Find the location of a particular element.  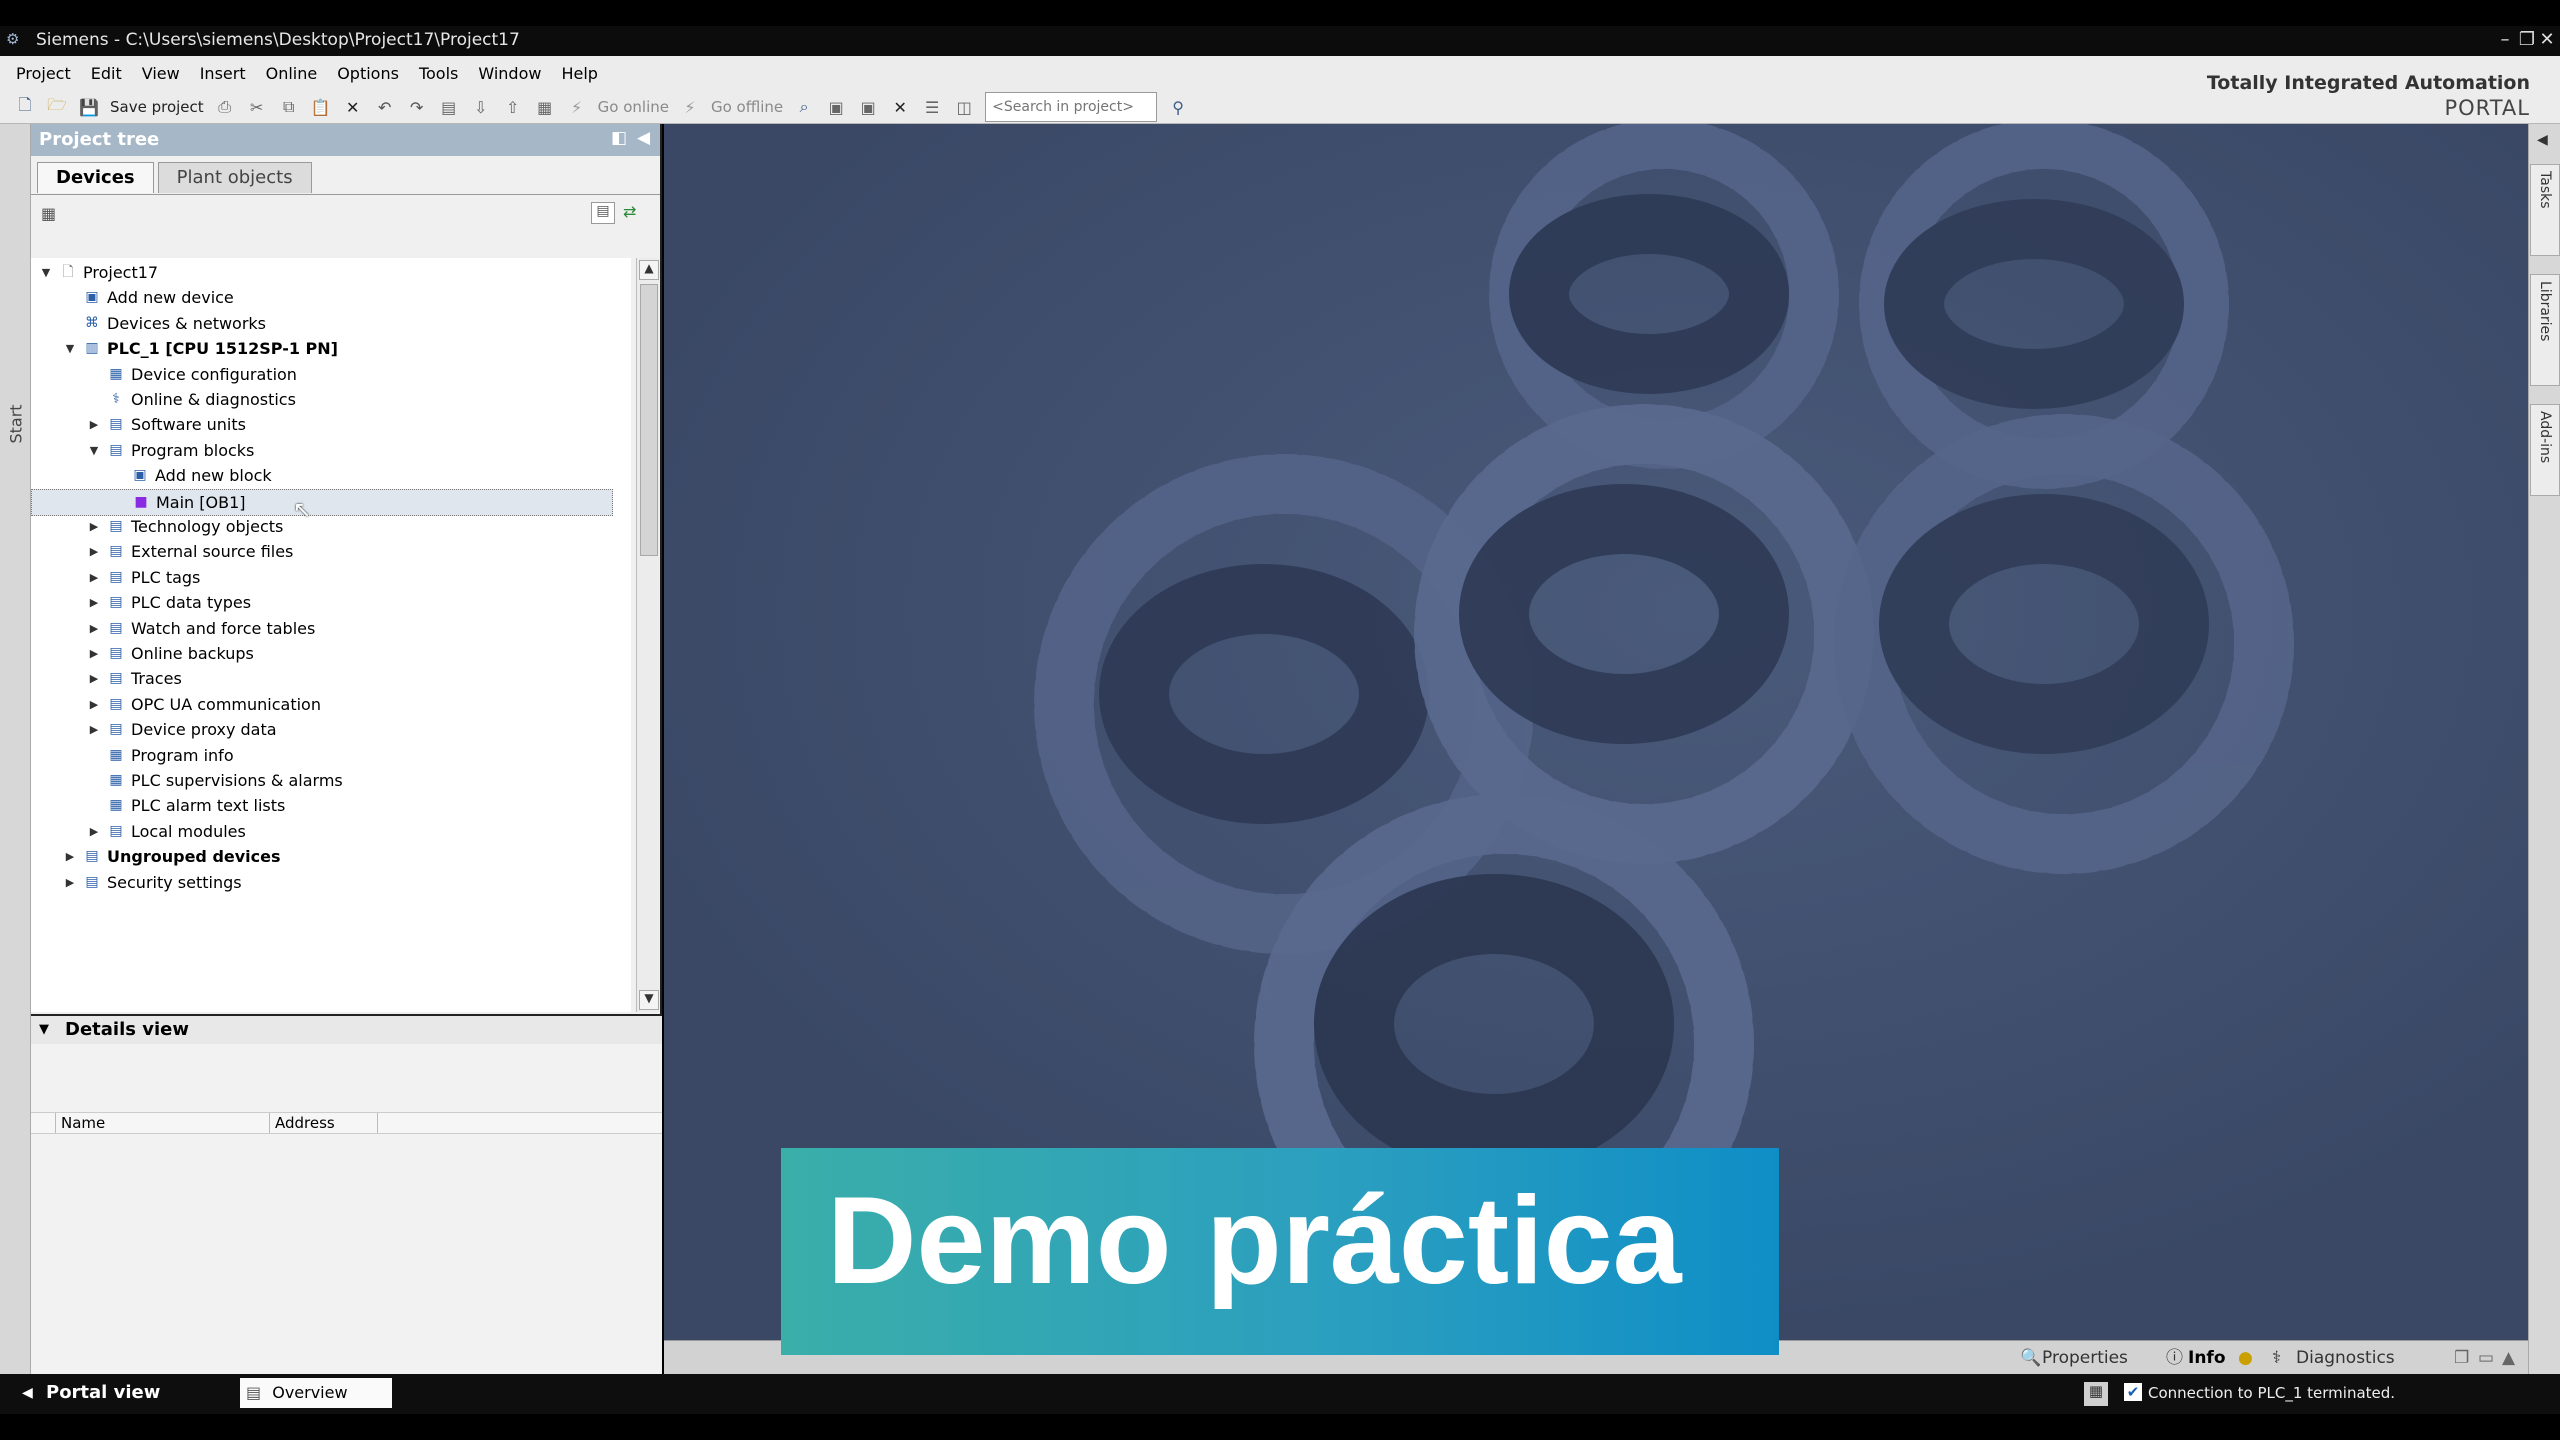

go-online-button: Go online is located at coordinates (633, 107).